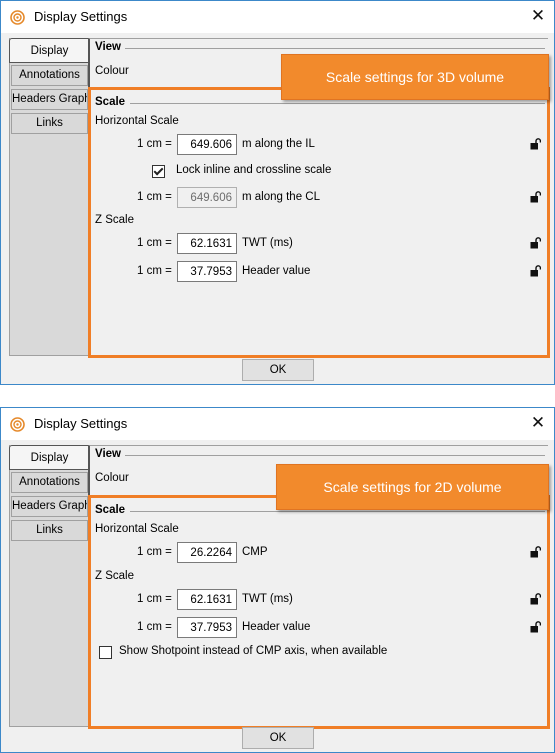 This screenshot has width=555, height=753. I want to click on cmp-scale-input, so click(207, 552).